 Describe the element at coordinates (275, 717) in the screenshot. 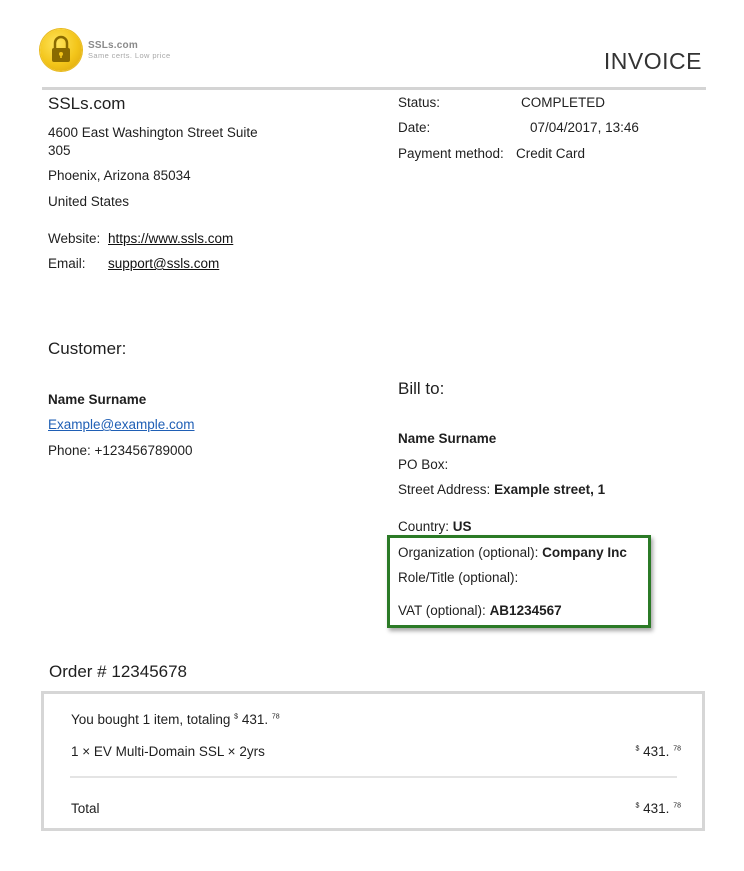

I see `summary-cents: 78` at that location.